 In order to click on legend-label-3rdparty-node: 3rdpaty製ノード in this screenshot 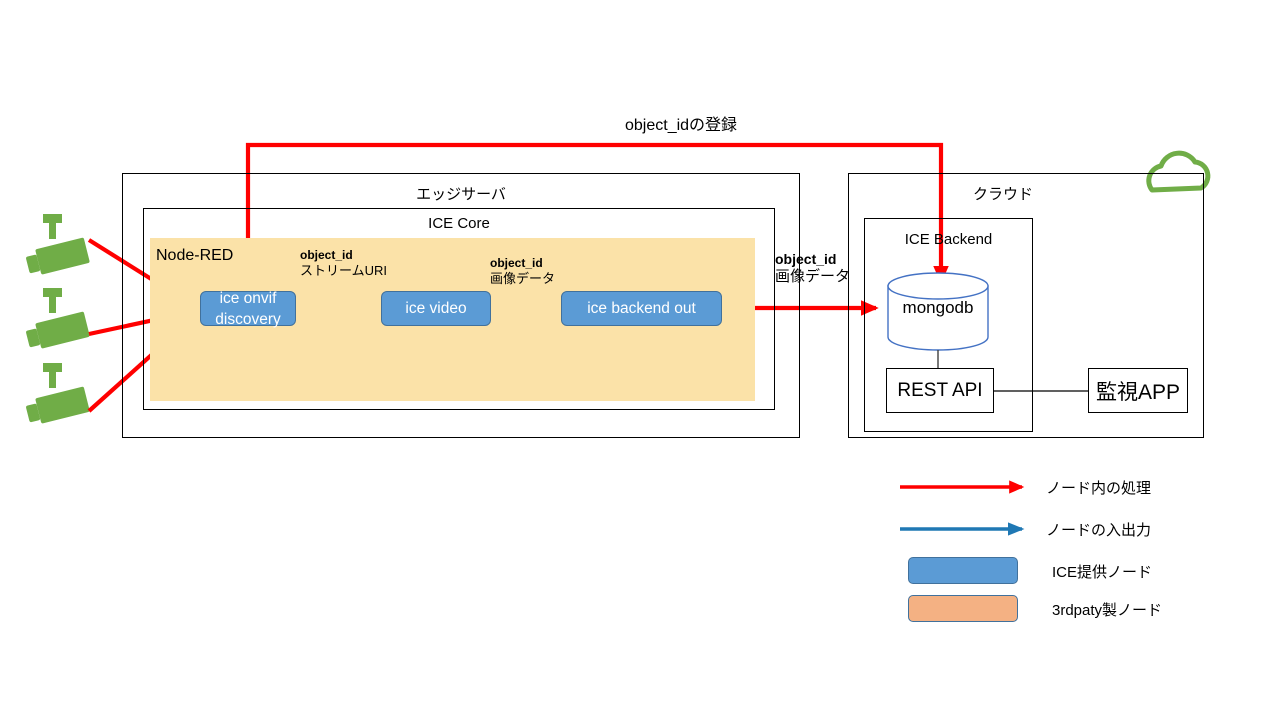, I will do `click(1107, 610)`.